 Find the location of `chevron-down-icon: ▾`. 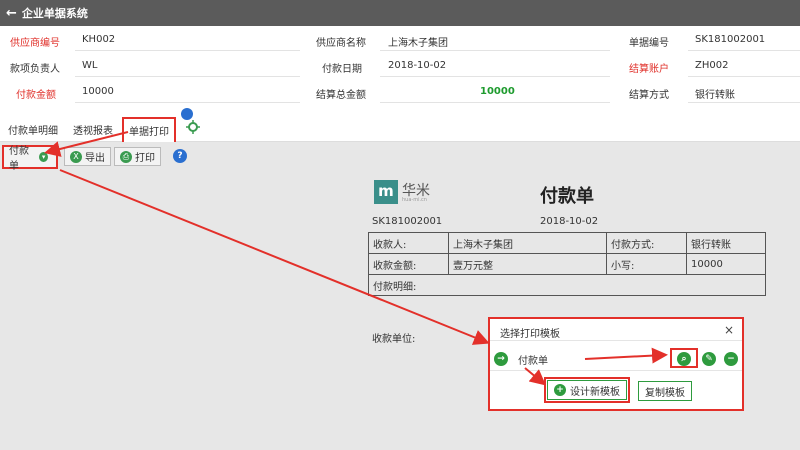

chevron-down-icon: ▾ is located at coordinates (43, 157).